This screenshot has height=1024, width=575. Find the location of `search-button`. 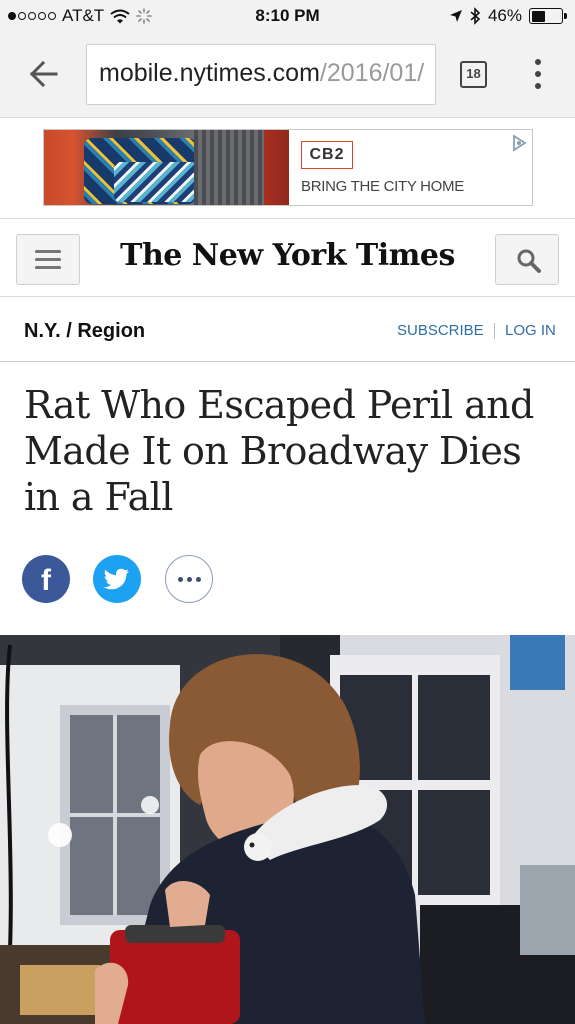

search-button is located at coordinates (527, 259).